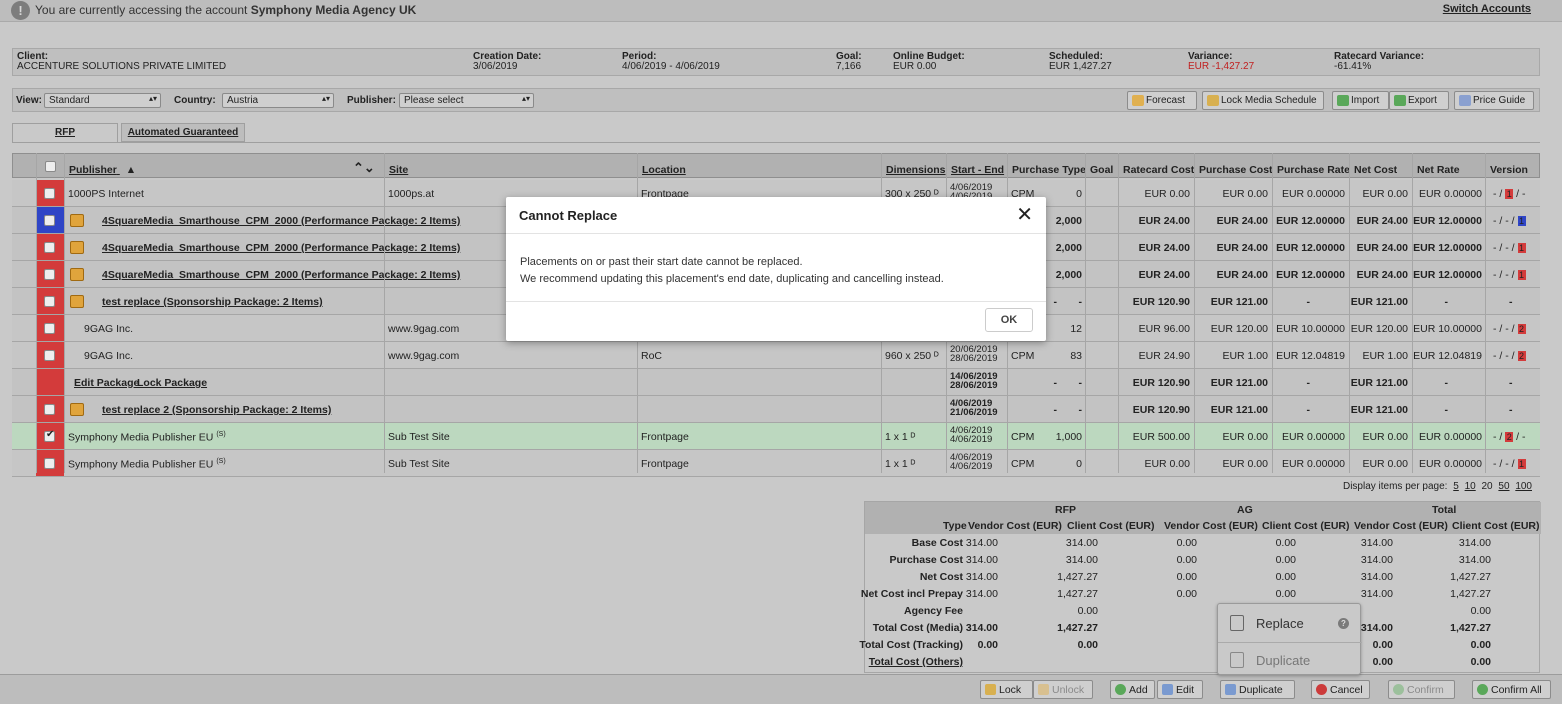 The height and width of the screenshot is (704, 1562). Describe the element at coordinates (1263, 100) in the screenshot. I see `lock-media-schedule-button: Lock Media Schedule` at that location.